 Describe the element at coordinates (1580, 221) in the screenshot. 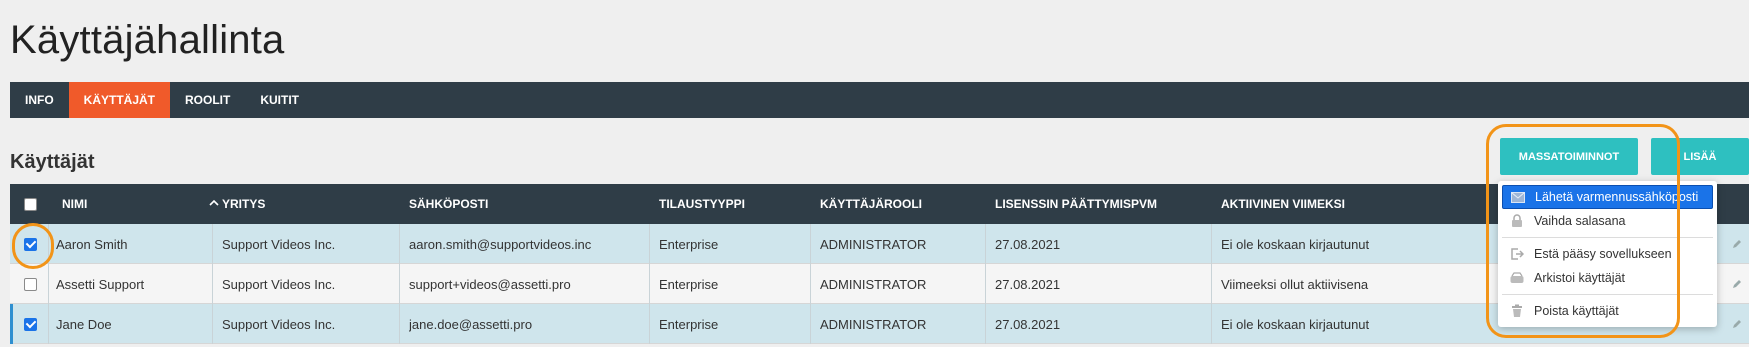

I see `menu-item-label: Vaihda salasana` at that location.